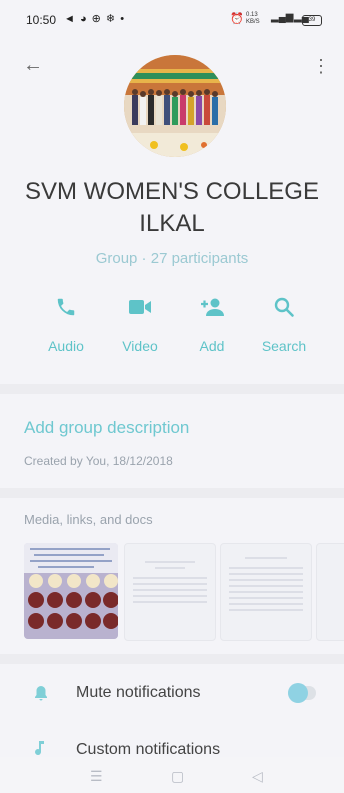  Describe the element at coordinates (41, 20) in the screenshot. I see `status-time: 10:50` at that location.